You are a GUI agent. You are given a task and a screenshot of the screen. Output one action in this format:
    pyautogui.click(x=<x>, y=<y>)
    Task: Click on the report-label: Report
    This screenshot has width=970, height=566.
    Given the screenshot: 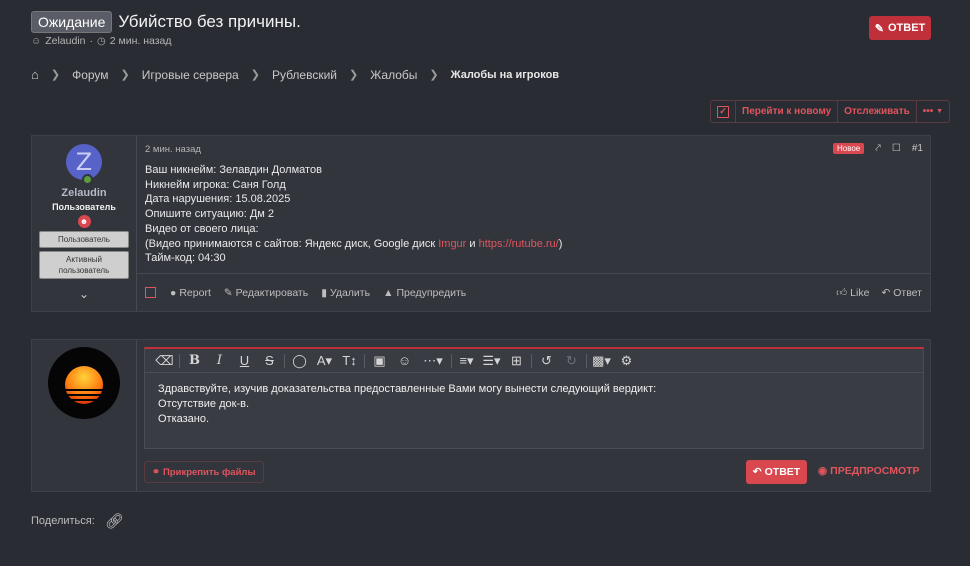 What is the action you would take?
    pyautogui.click(x=195, y=292)
    